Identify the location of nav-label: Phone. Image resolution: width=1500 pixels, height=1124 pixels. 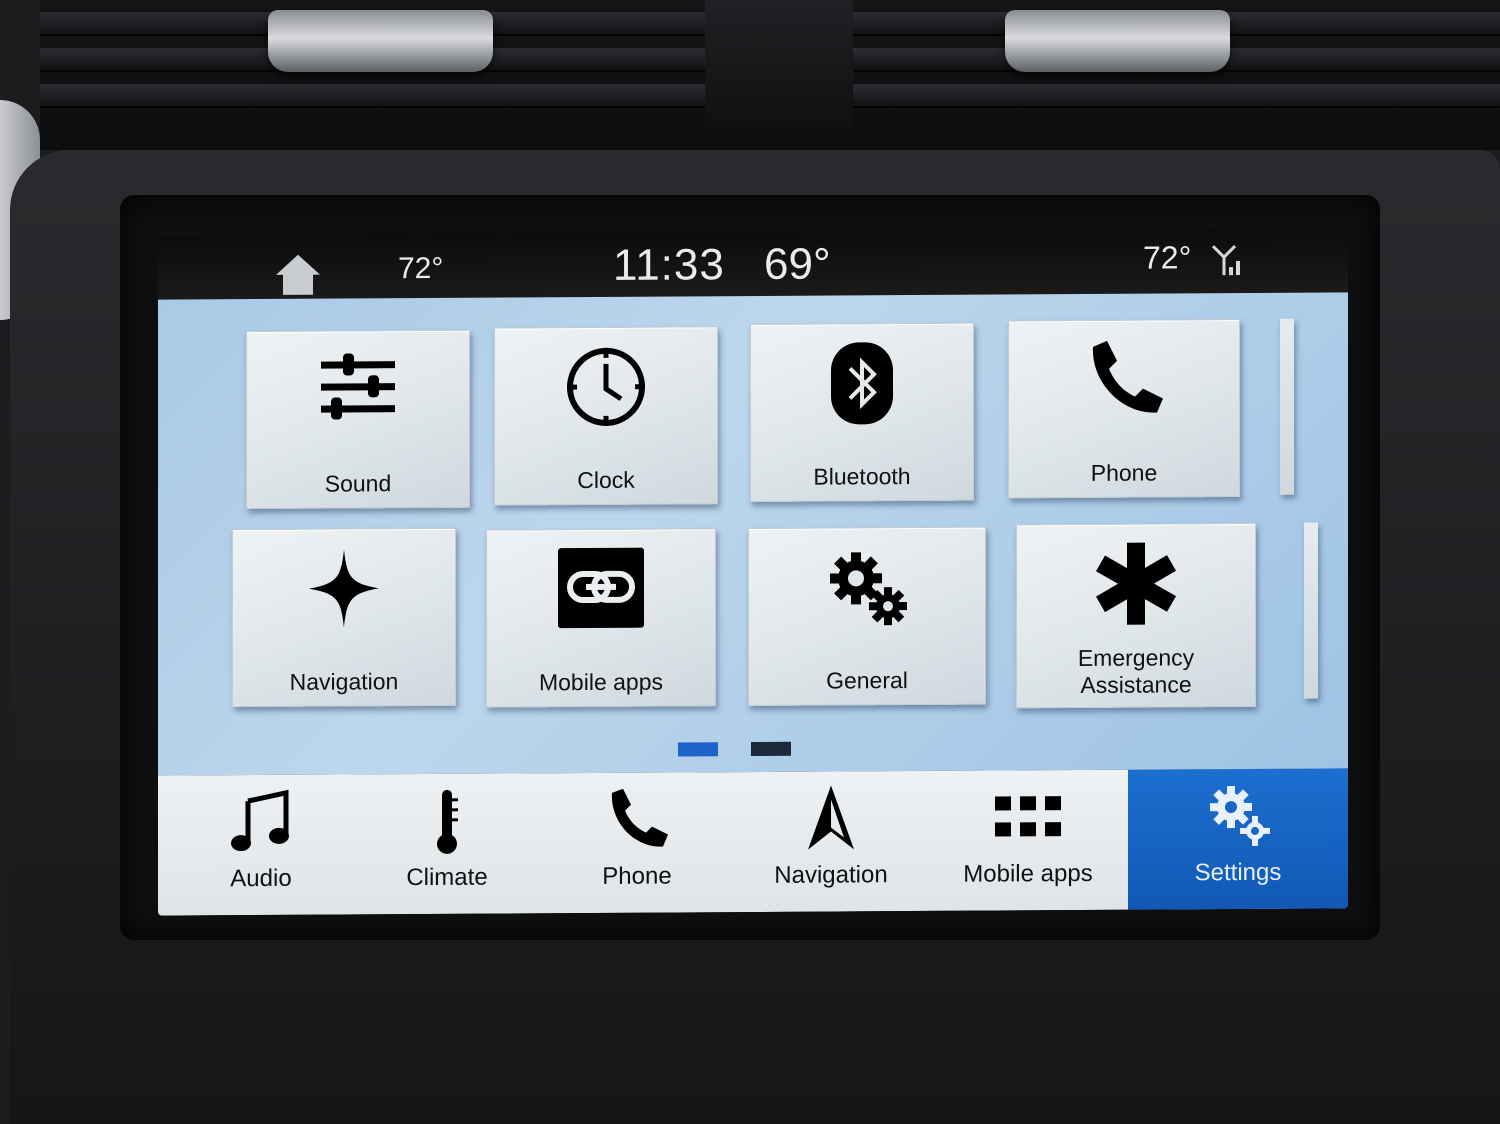
(637, 876).